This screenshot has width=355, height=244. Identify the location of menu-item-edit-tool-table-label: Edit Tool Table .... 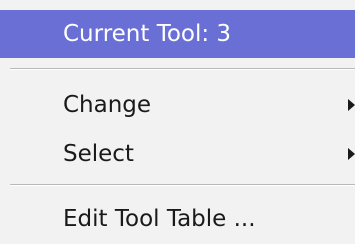
(159, 219).